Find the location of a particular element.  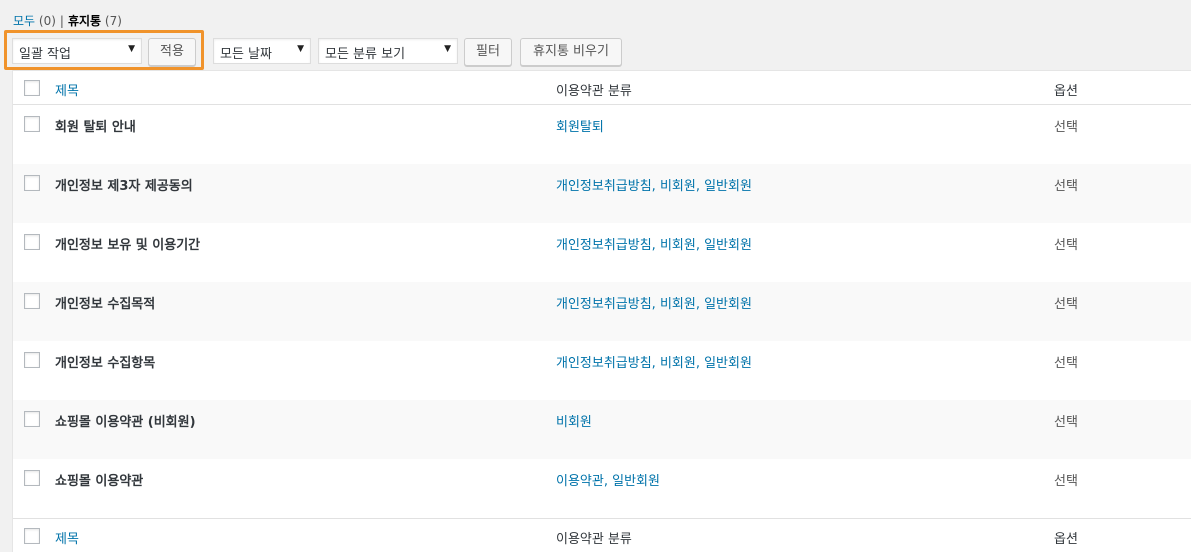

date-filter-select: 모든 날짜 ▼ is located at coordinates (262, 51).